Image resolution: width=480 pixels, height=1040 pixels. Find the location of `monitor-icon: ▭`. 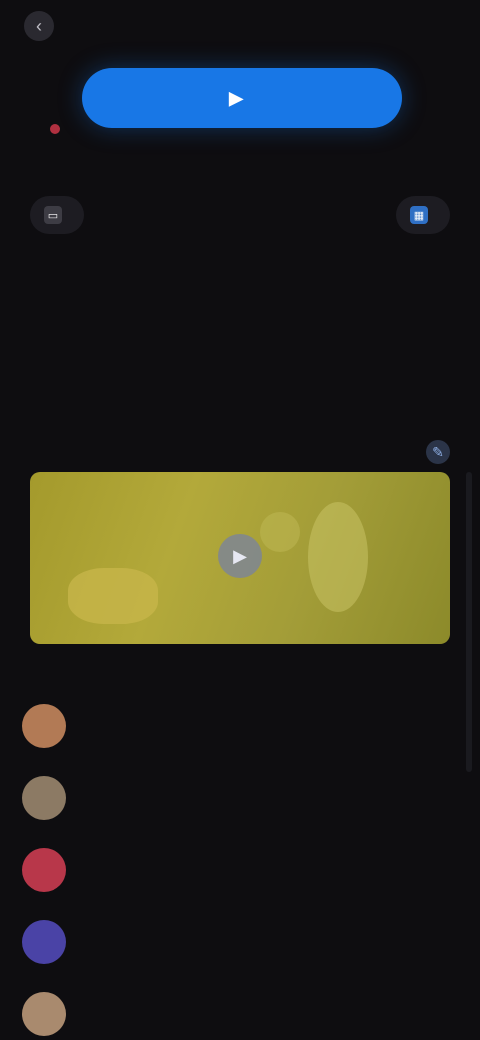

monitor-icon: ▭ is located at coordinates (53, 215).